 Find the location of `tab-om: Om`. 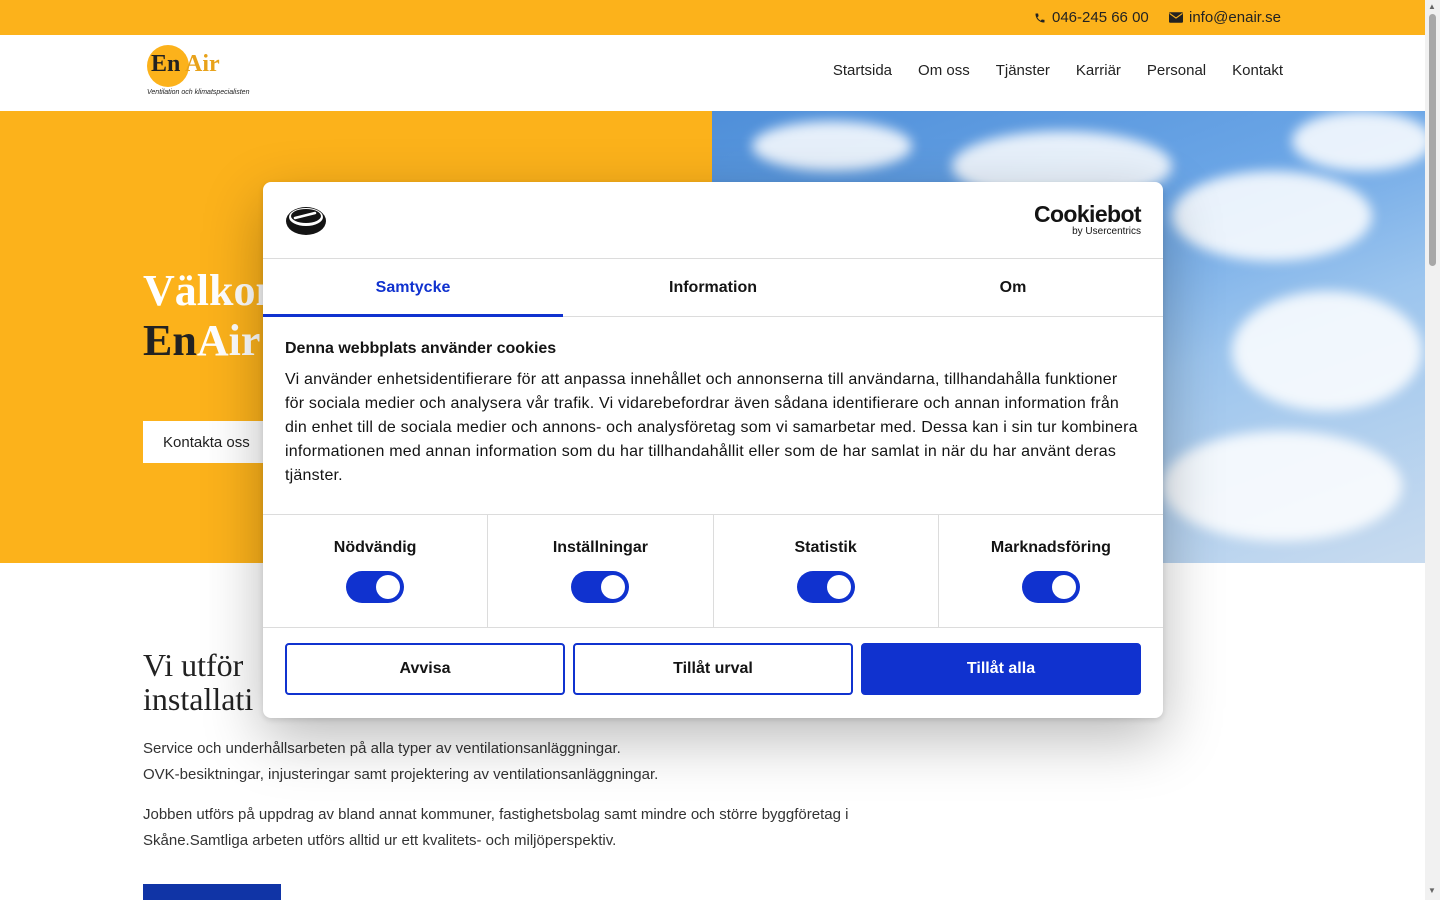

tab-om: Om is located at coordinates (1013, 287).